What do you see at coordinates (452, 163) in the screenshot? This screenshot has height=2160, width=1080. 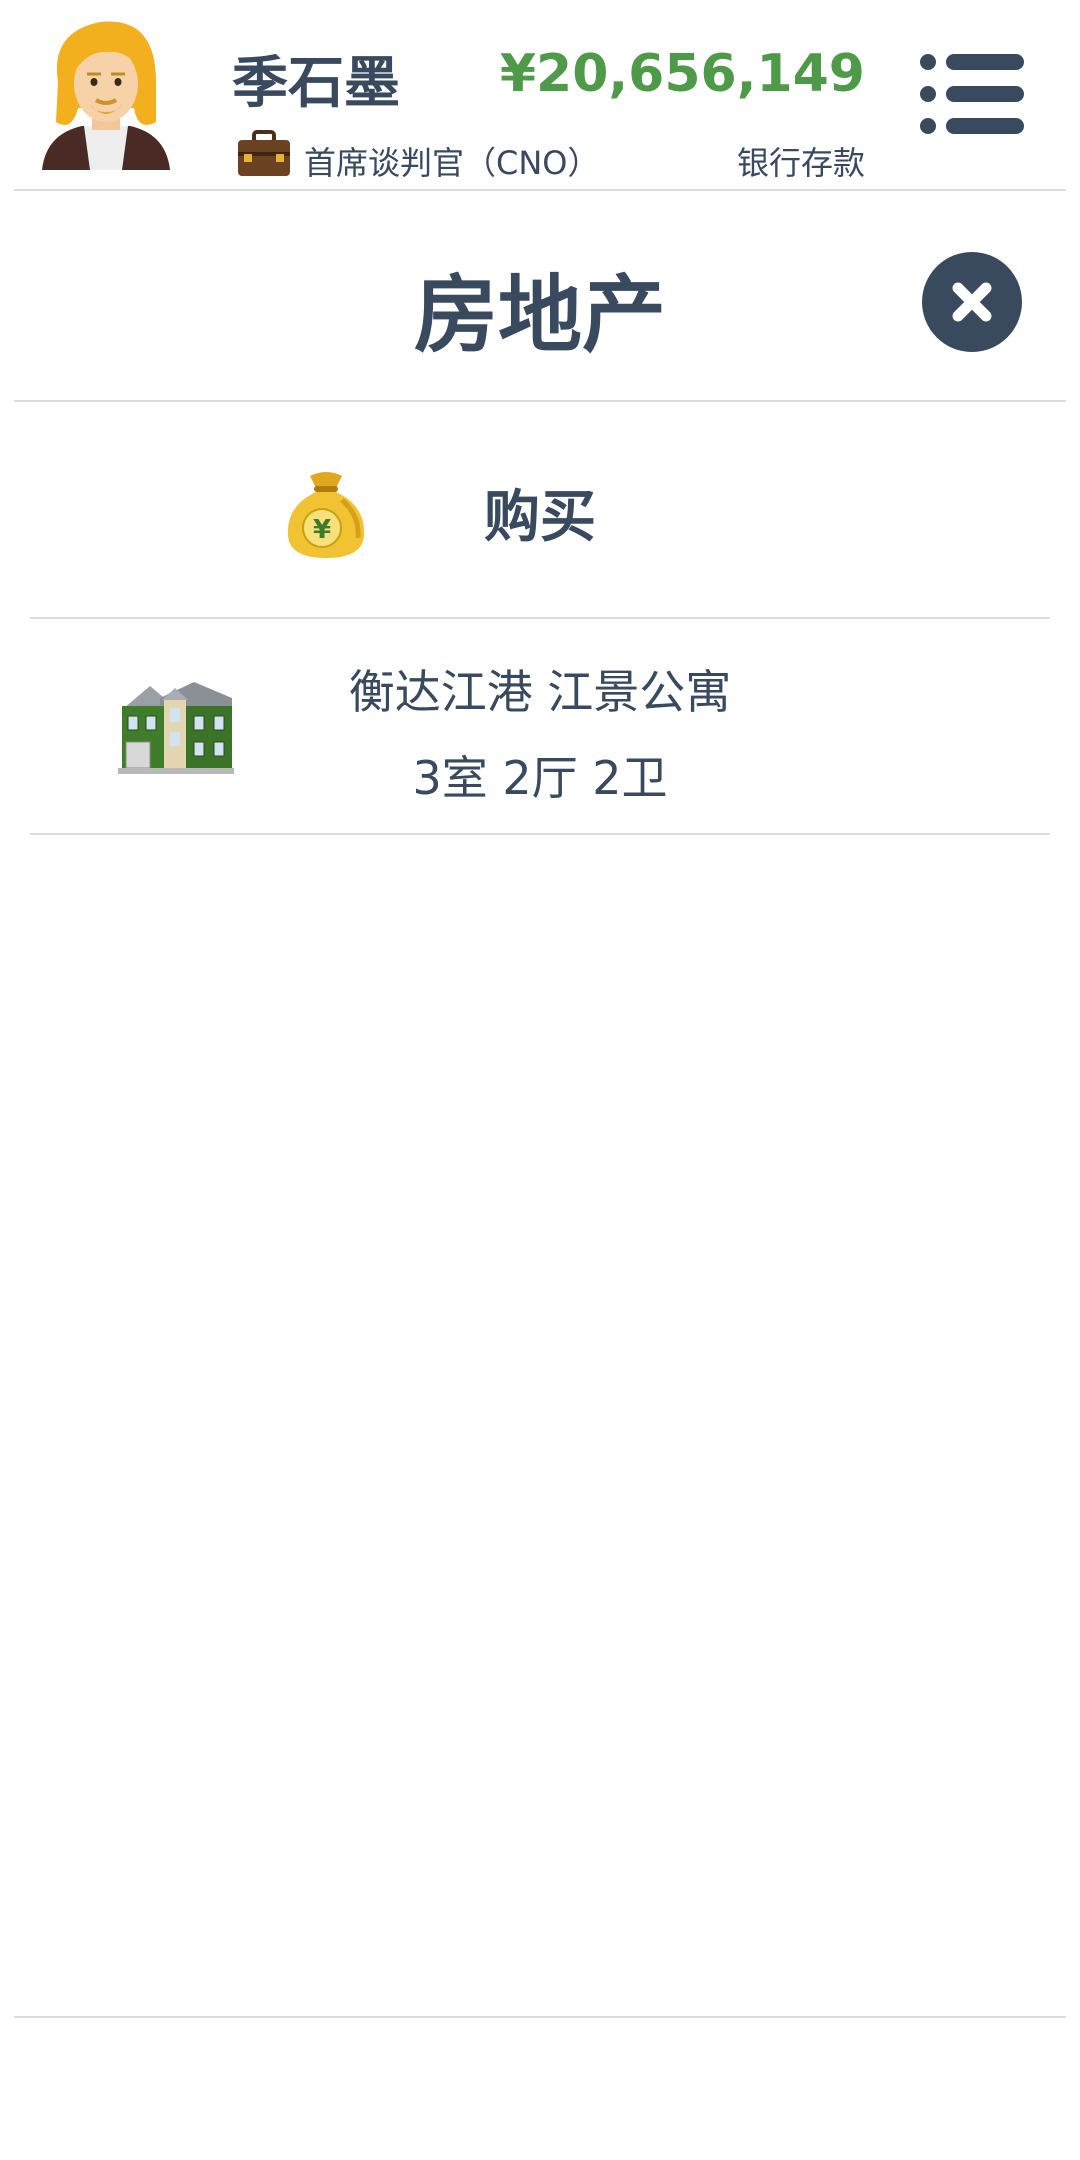 I see `job-title: 首席谈判官（CNO）` at bounding box center [452, 163].